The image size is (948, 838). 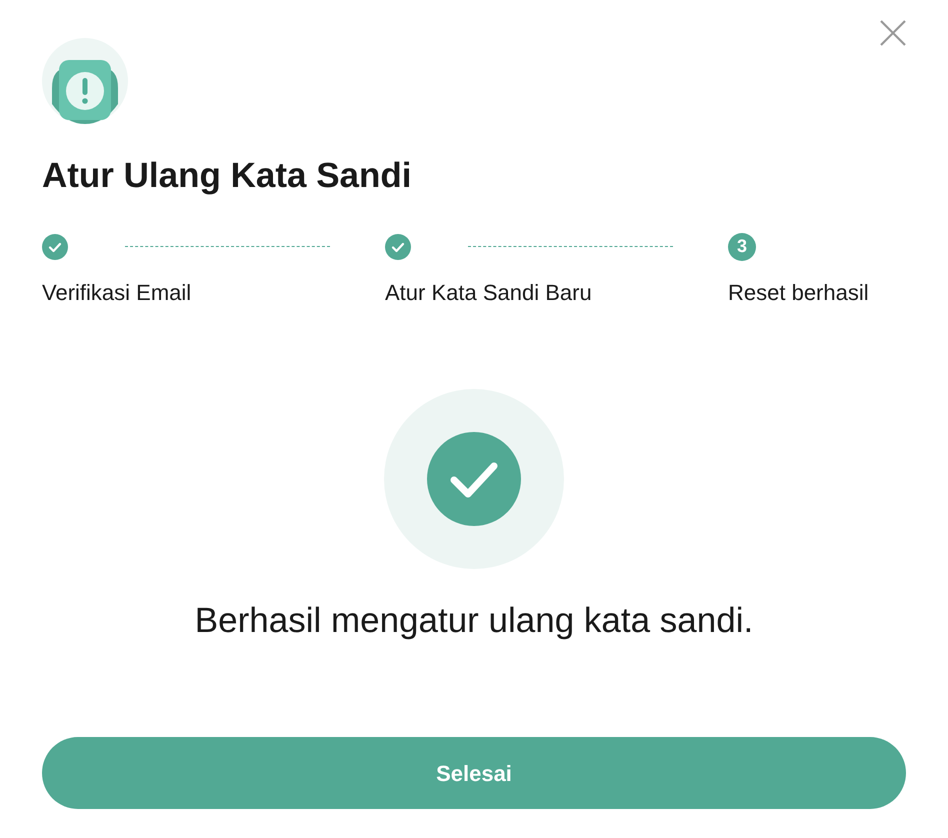 I want to click on dialog-title: Atur Ulang Kata Sandi, so click(x=227, y=176).